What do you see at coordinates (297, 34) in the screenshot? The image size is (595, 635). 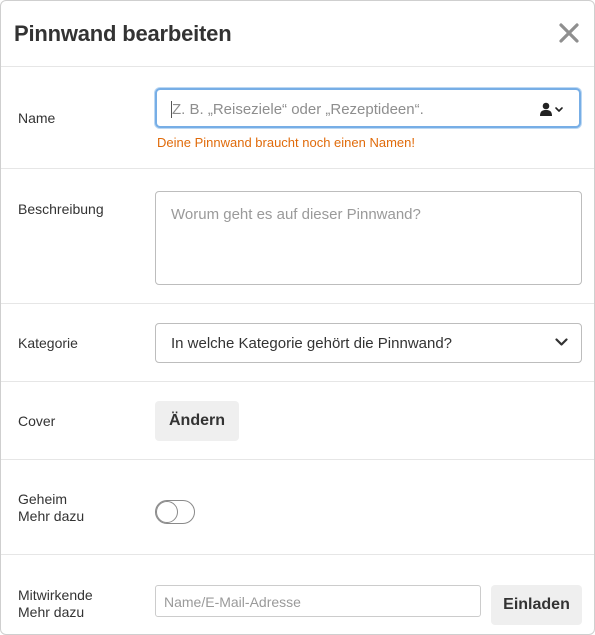 I see `dialog-header: Pinnwand bearbeiten` at bounding box center [297, 34].